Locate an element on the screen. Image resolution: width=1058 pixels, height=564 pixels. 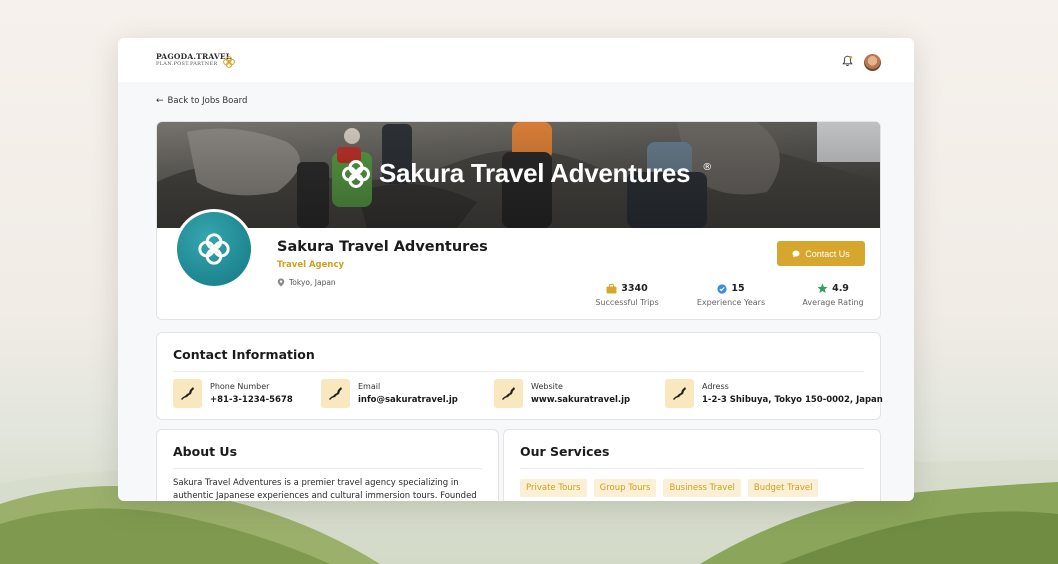
company-location: Tokyo, Japan is located at coordinates (306, 282).